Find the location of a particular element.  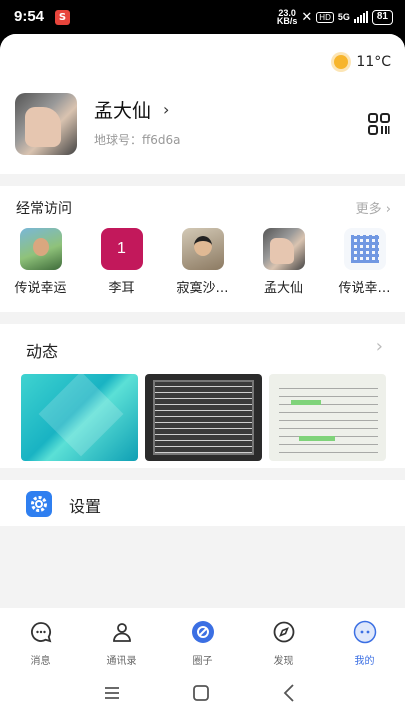

status-indicators: 23.0 KB/s ✕ HD 5G 81 is located at coordinates (334, 17).